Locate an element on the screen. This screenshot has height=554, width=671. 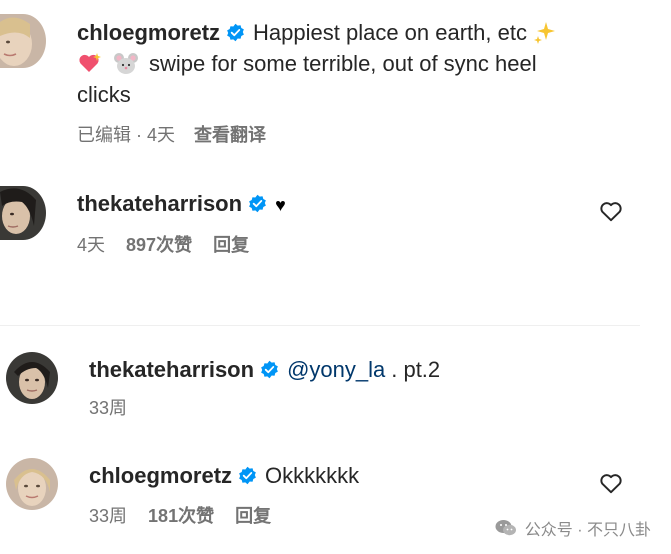
caption-line-1: chloegmoretz Happiest place on earth, etc is located at coordinates (317, 34).